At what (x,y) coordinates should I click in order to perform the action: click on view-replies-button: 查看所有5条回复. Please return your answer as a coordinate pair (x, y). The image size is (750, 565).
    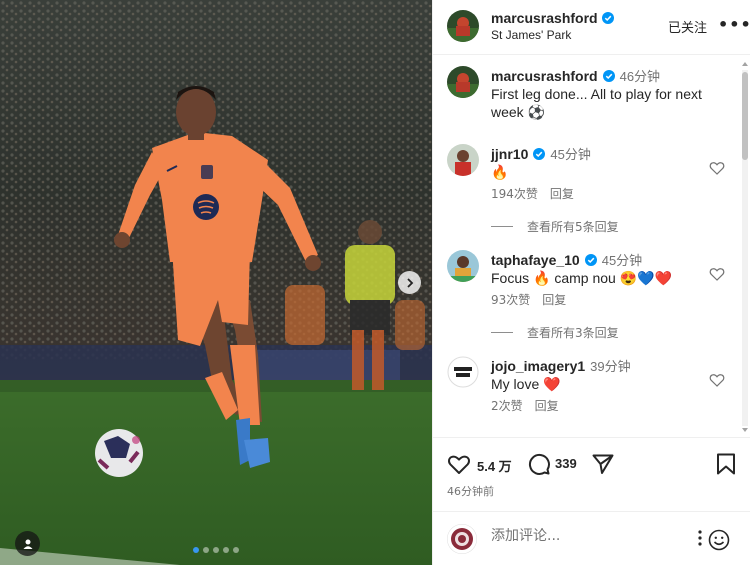
    Looking at the image, I should click on (555, 226).